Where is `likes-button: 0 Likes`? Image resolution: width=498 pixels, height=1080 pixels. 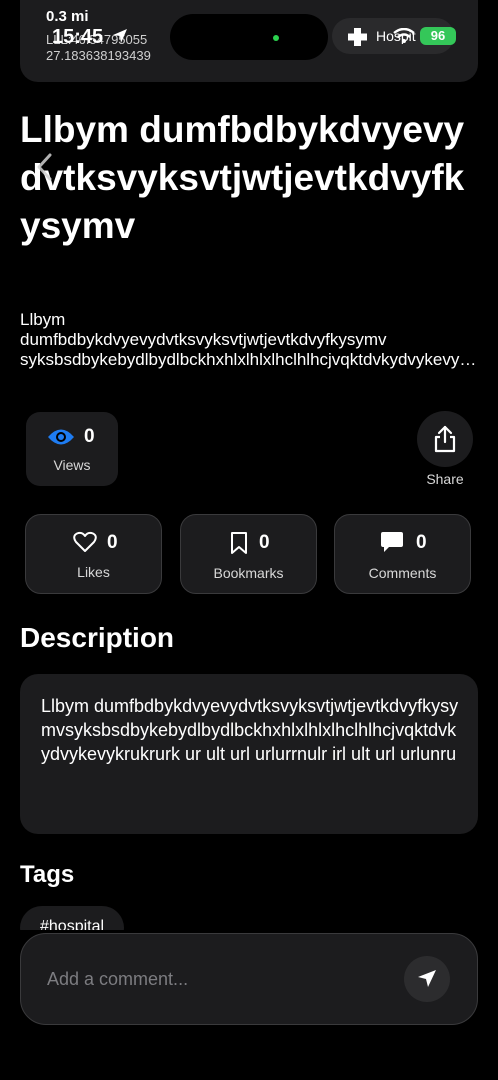 likes-button: 0 Likes is located at coordinates (93, 554).